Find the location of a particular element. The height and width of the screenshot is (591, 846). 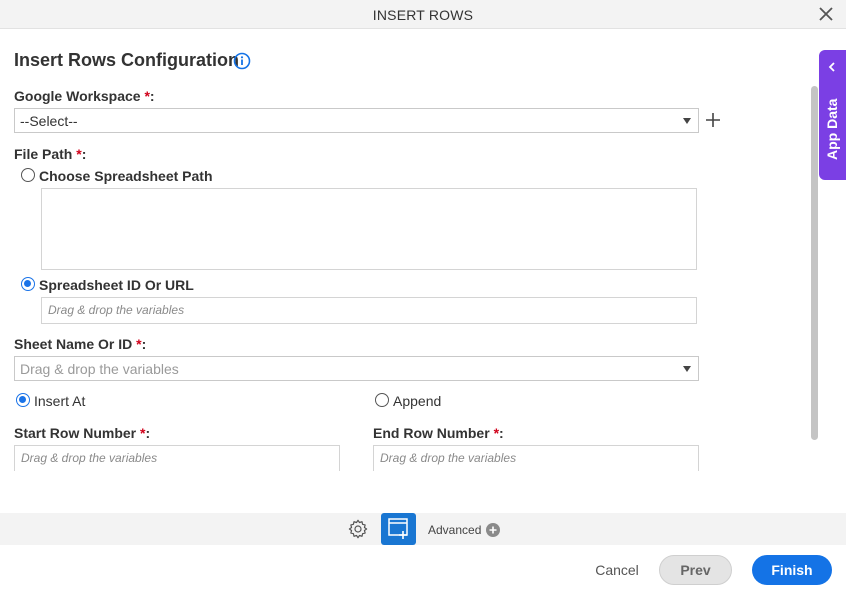

spreadsheet-path-box is located at coordinates (369, 229).